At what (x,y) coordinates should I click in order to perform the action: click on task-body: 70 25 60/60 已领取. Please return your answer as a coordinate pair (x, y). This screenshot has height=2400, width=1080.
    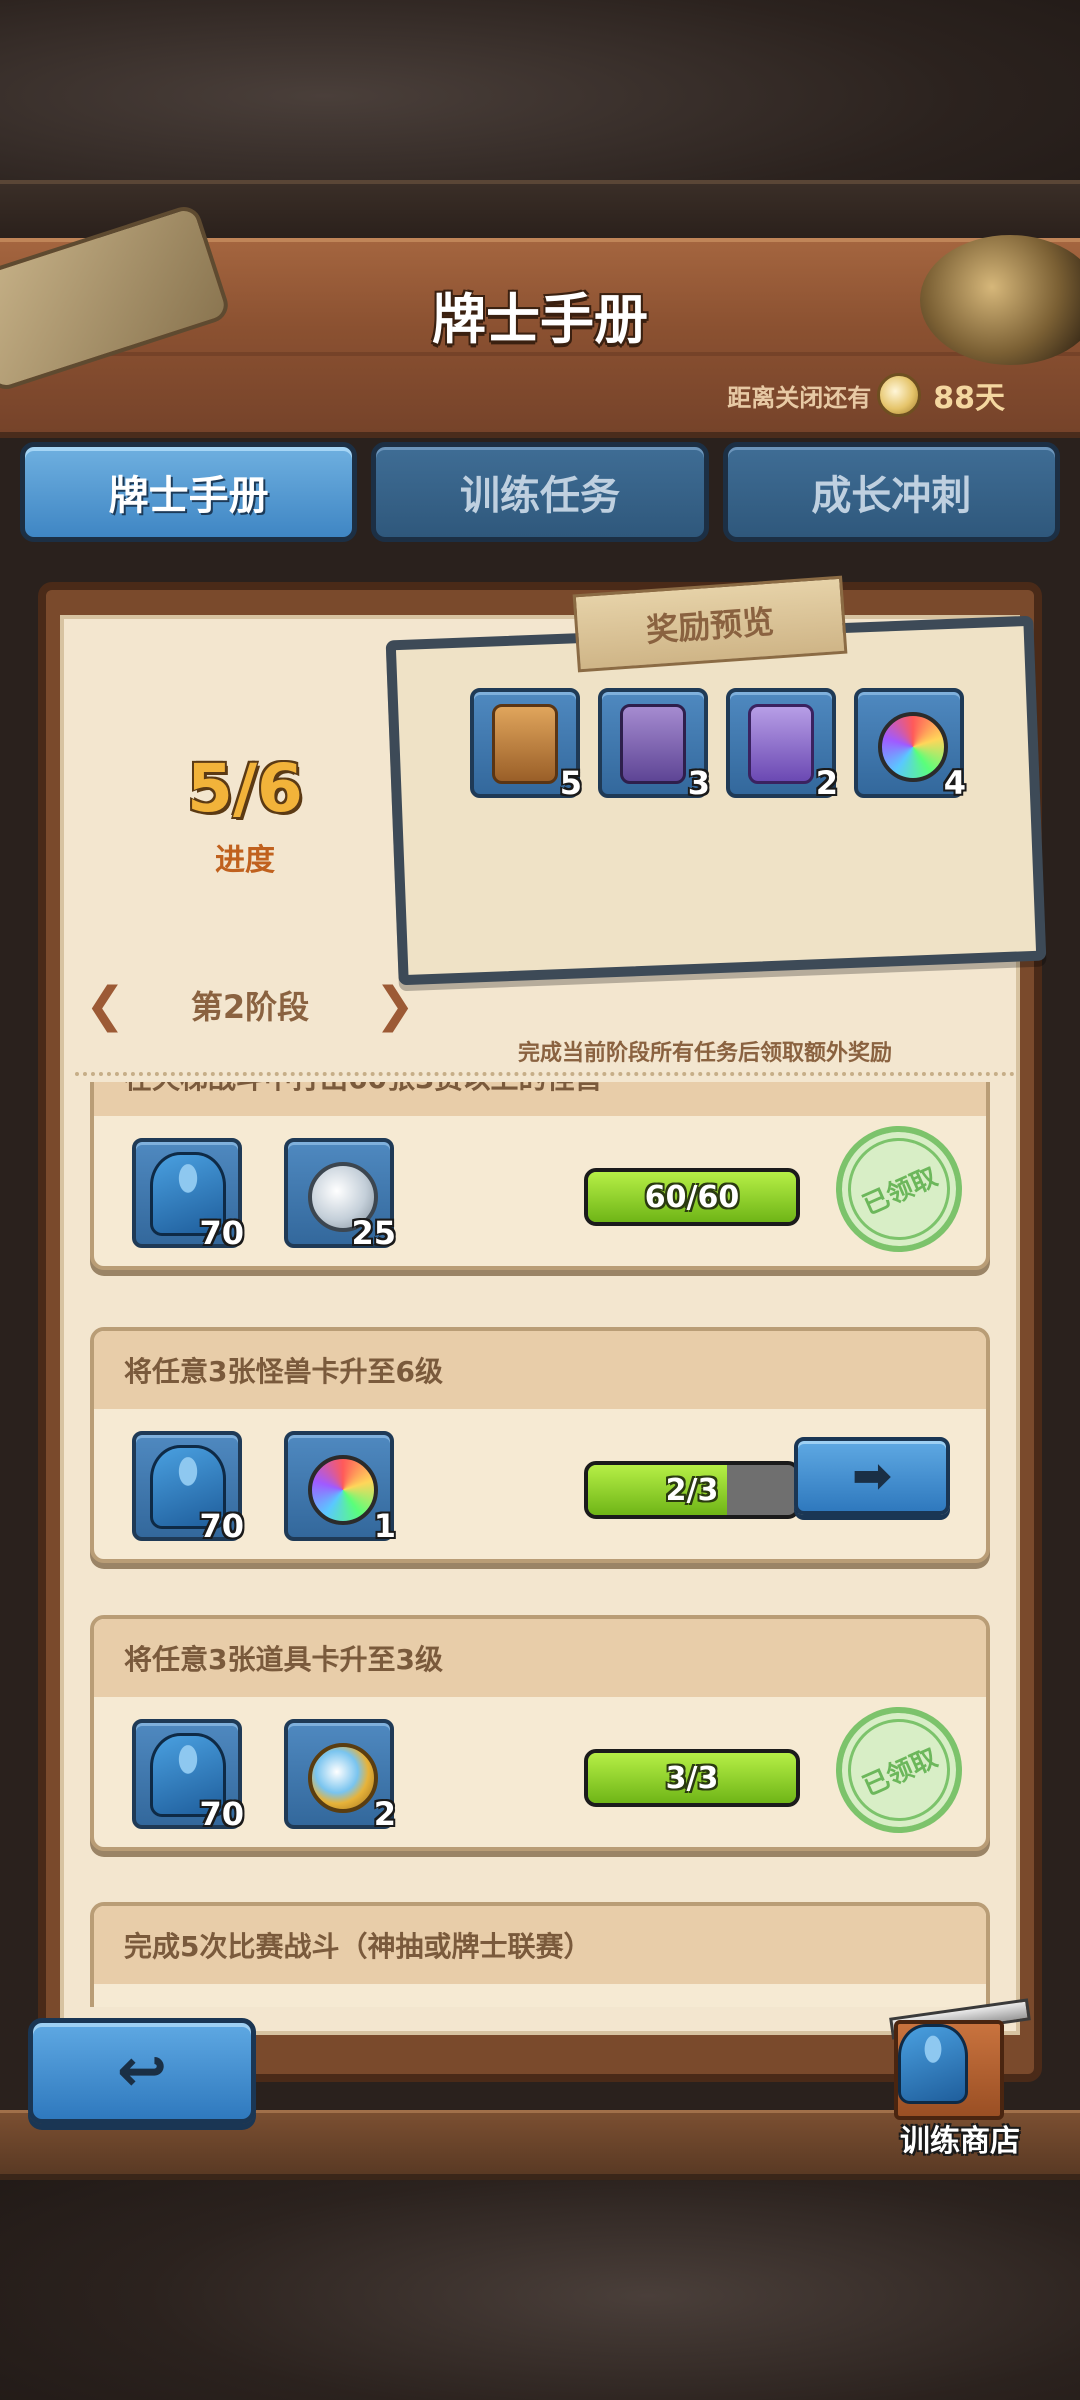
    Looking at the image, I should click on (540, 1189).